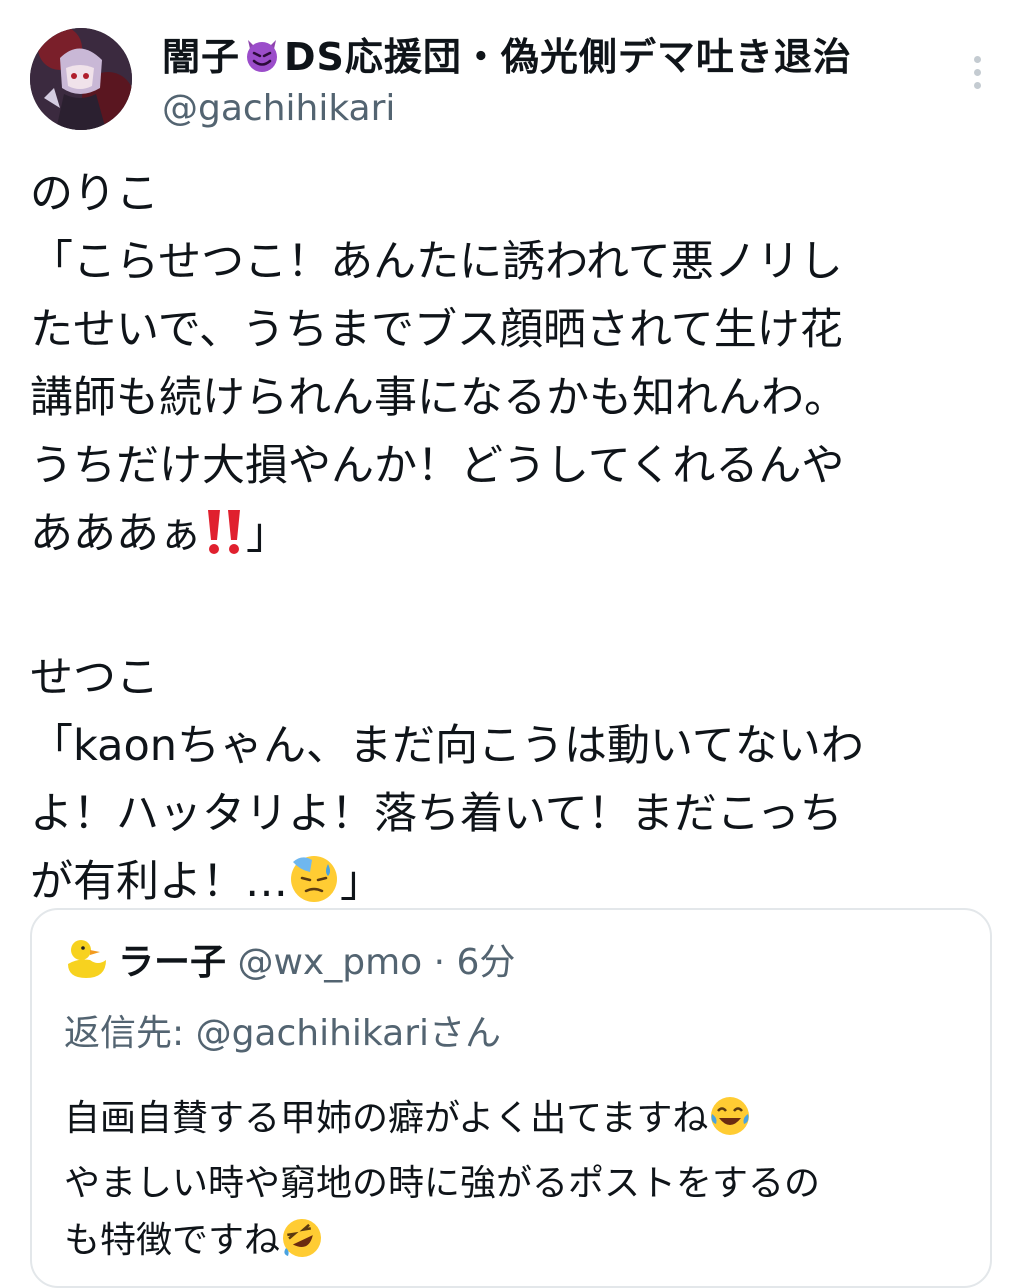 This screenshot has height=1288, width=1024. I want to click on text-line: うちだけ大損やんか！どうしてくれるんや, so click(437, 466).